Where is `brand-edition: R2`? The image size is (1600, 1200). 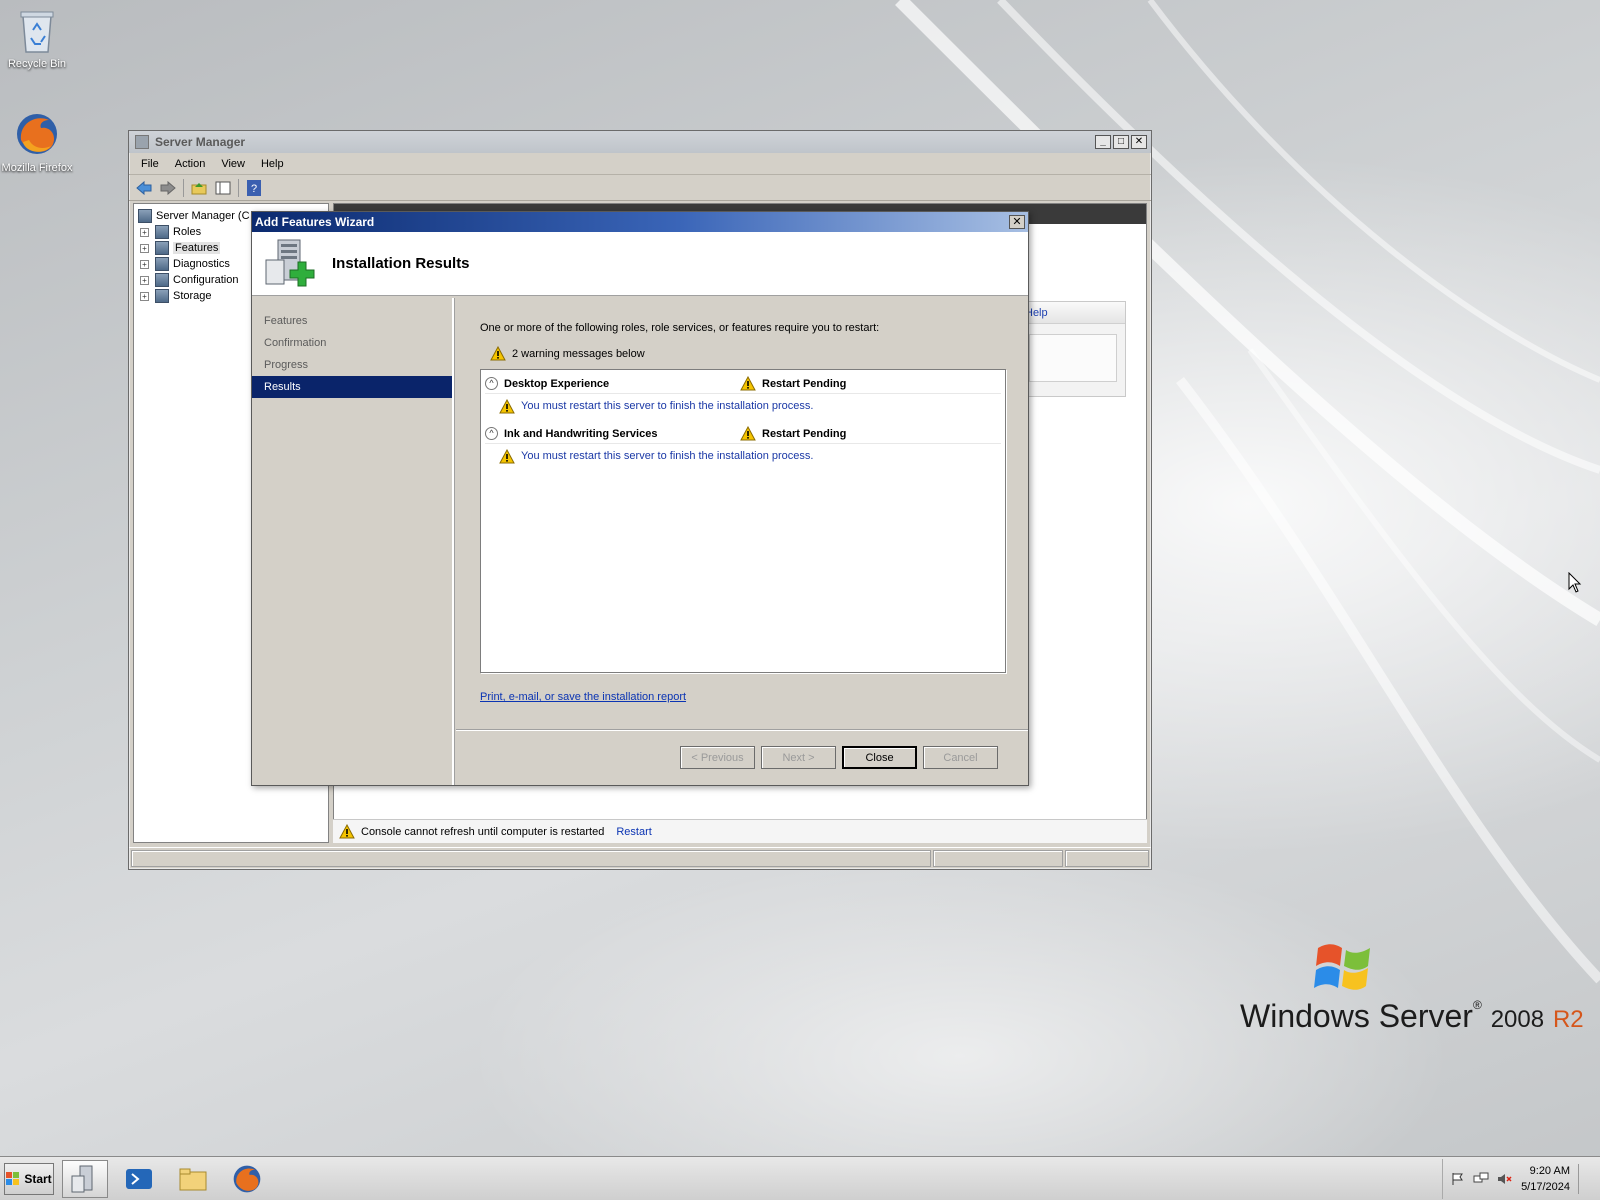 brand-edition: R2 is located at coordinates (1568, 1019).